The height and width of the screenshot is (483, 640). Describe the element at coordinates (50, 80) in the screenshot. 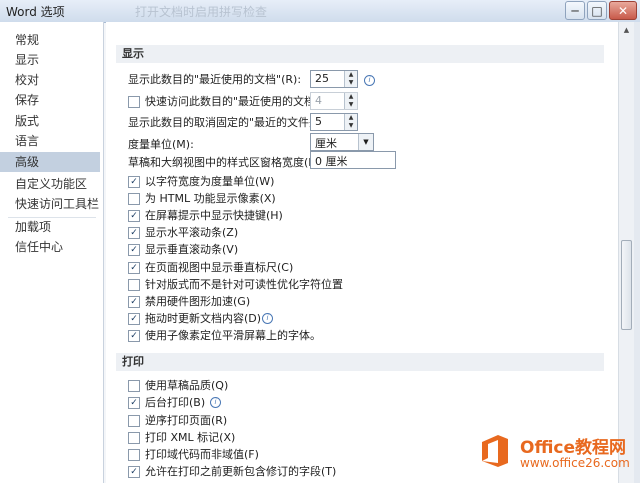

I see `sidebar-item-proofing: 校对` at that location.